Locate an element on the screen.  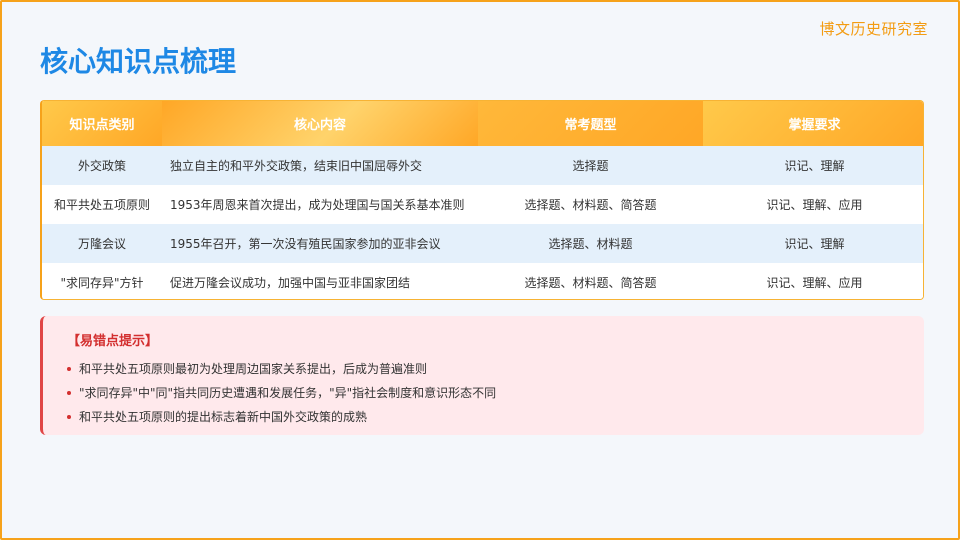
cell-content: 促进万隆会议成功，加强中国与亚非国家团结 is located at coordinates (320, 281).